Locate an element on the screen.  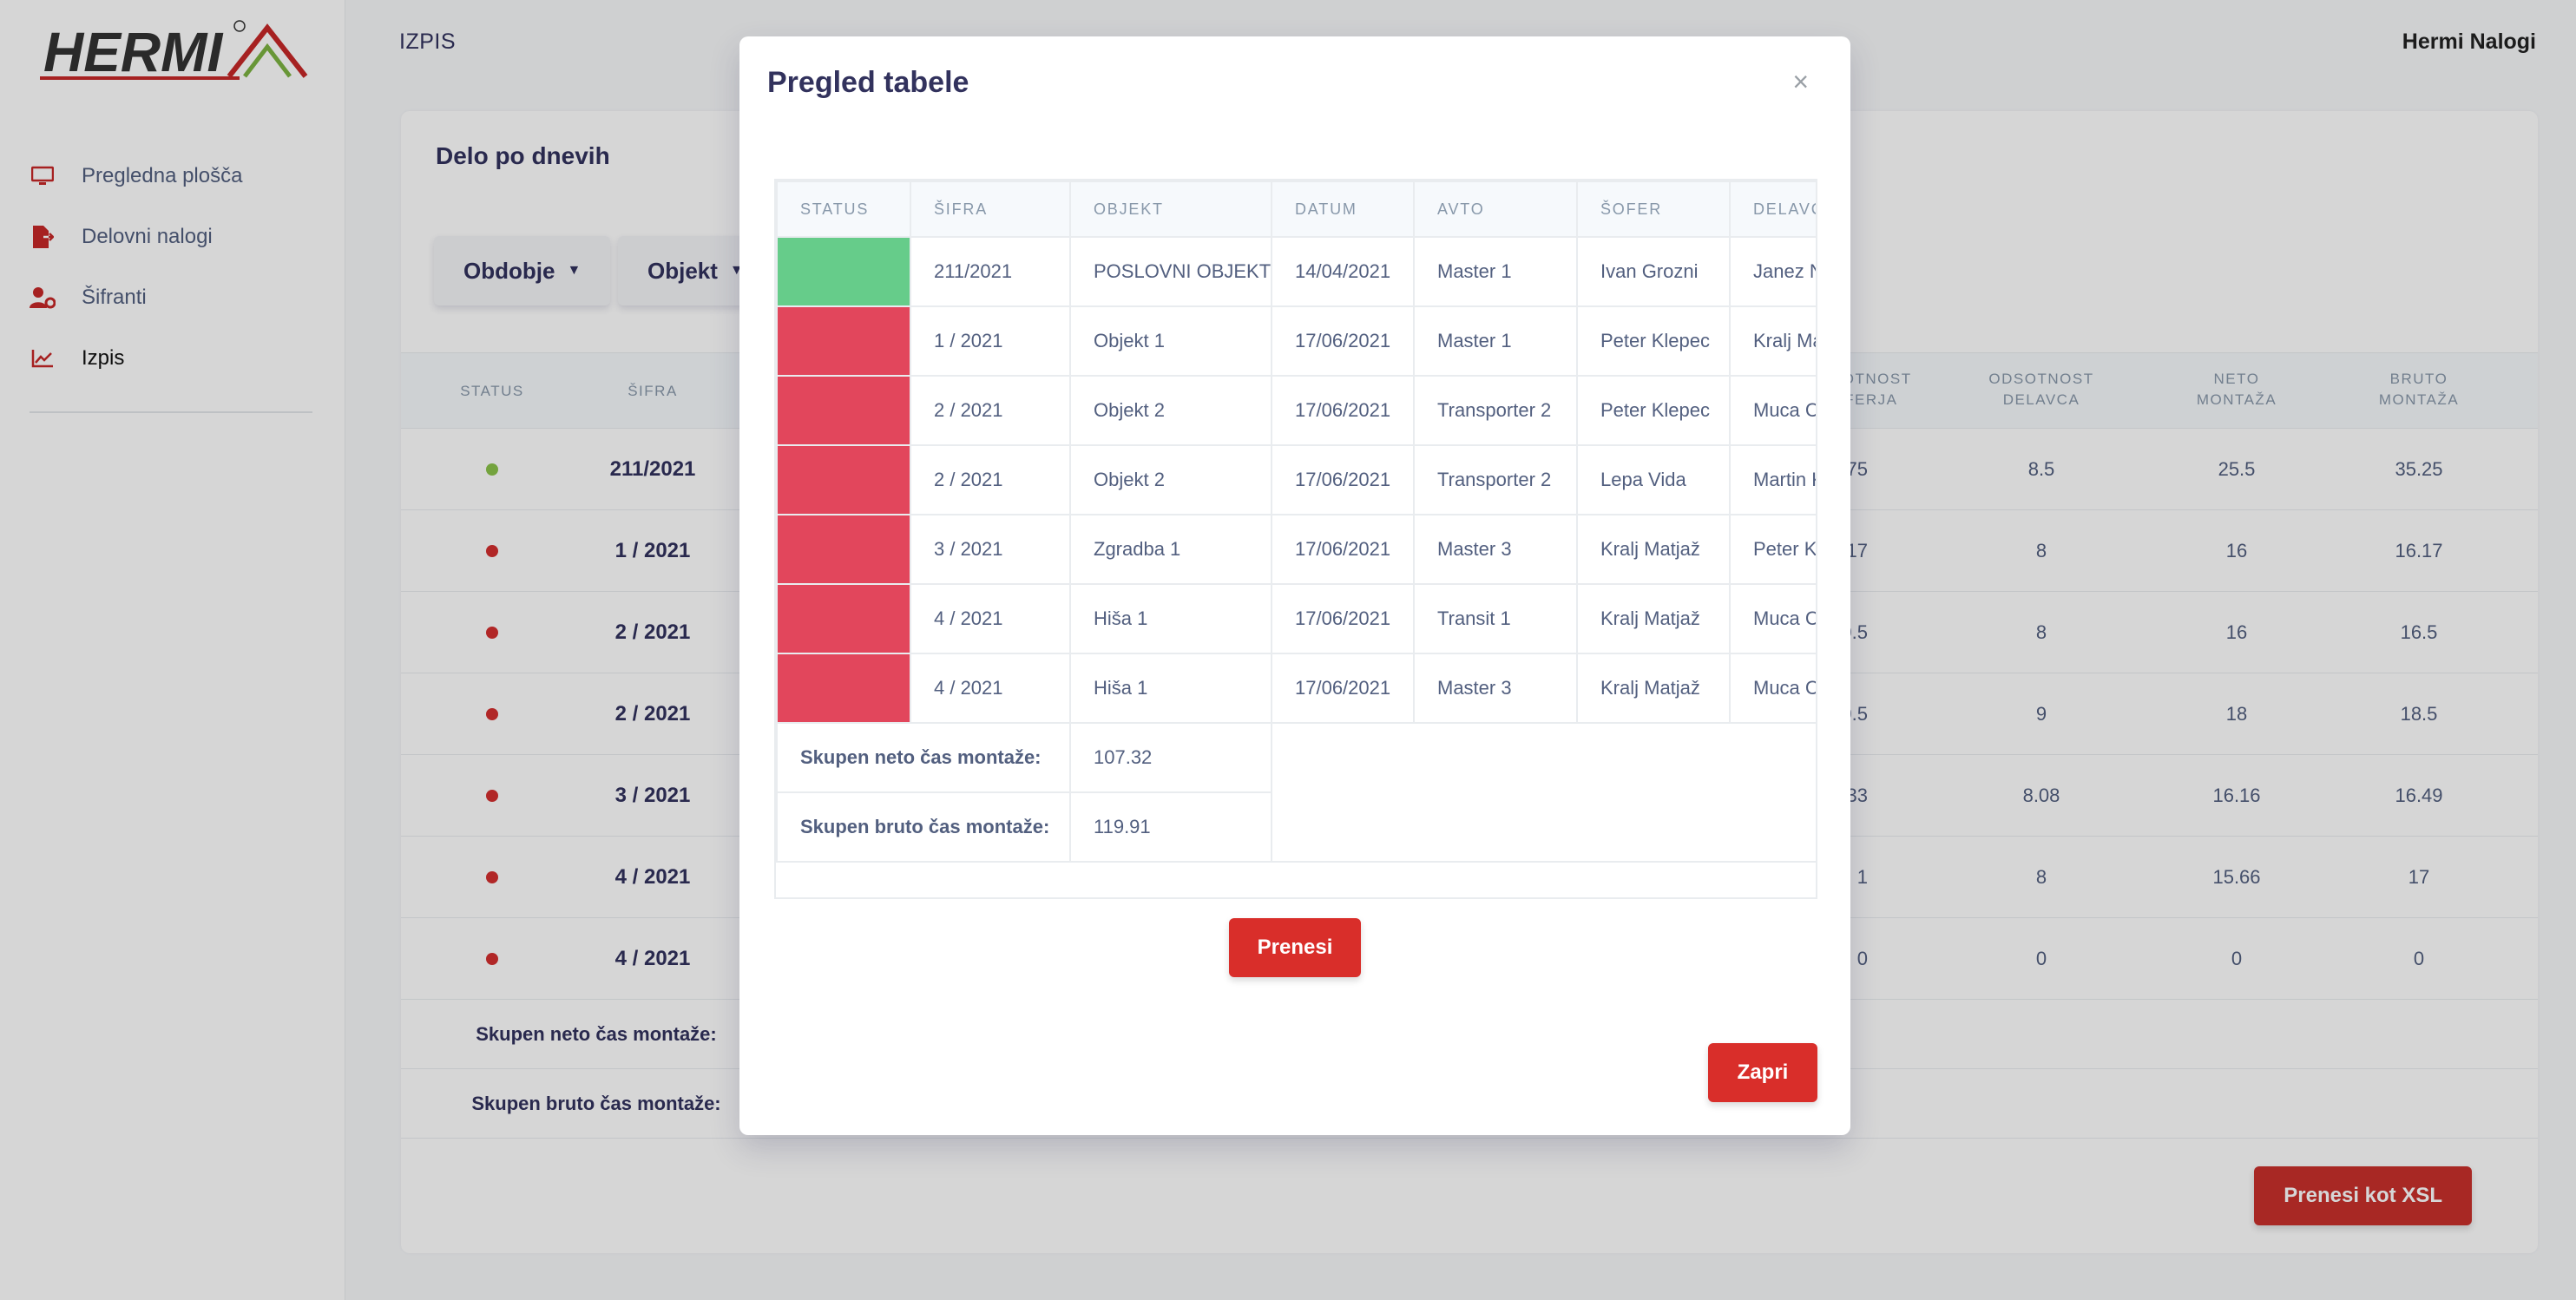
cell-objekt: POSLOVNI OBJEKT is located at coordinates (1170, 271).